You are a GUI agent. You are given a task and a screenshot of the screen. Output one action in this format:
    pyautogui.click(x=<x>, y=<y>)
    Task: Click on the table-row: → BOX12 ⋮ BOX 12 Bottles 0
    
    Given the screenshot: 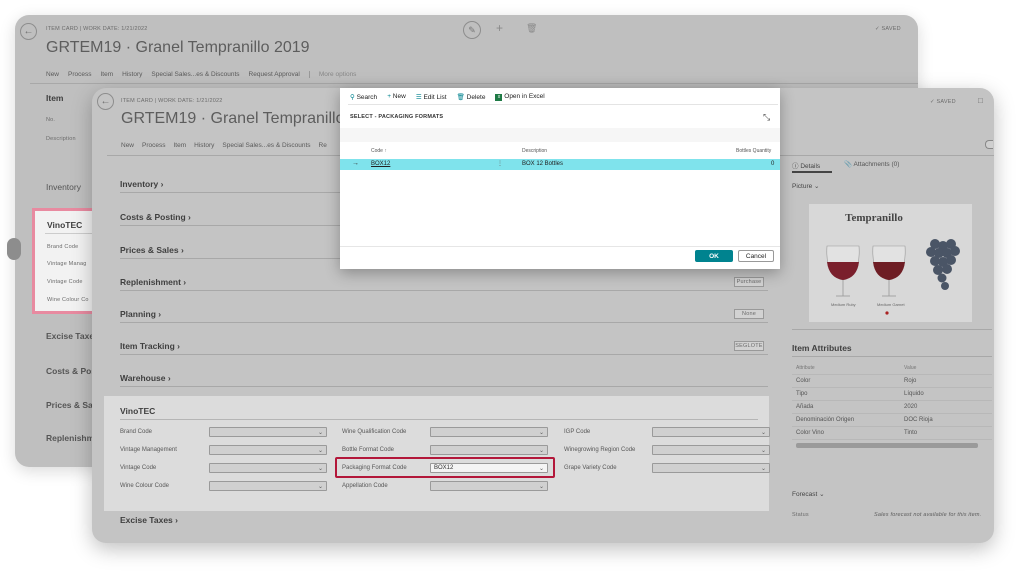 What is the action you would take?
    pyautogui.click(x=560, y=164)
    